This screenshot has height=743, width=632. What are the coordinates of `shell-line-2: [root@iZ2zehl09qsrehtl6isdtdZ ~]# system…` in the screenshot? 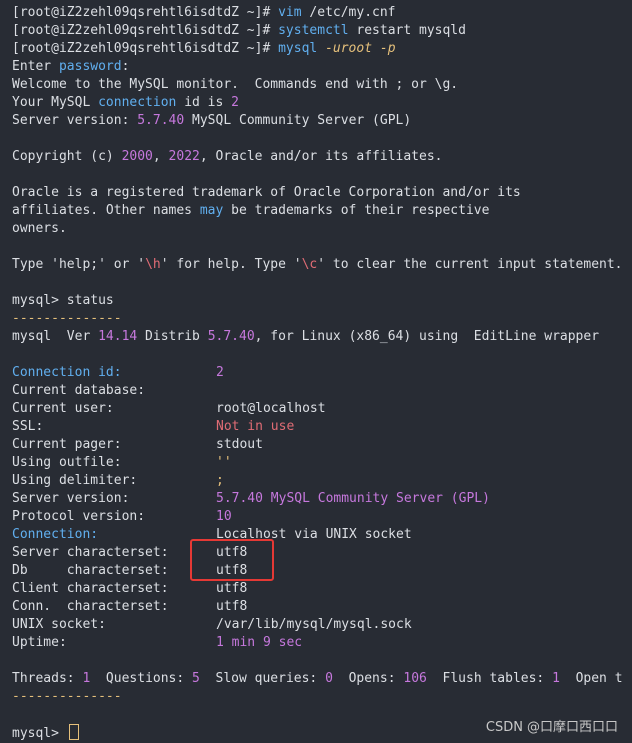 It's located at (239, 30).